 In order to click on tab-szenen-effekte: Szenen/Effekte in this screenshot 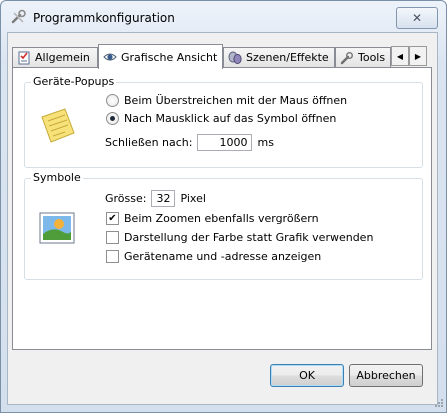, I will do `click(279, 57)`.